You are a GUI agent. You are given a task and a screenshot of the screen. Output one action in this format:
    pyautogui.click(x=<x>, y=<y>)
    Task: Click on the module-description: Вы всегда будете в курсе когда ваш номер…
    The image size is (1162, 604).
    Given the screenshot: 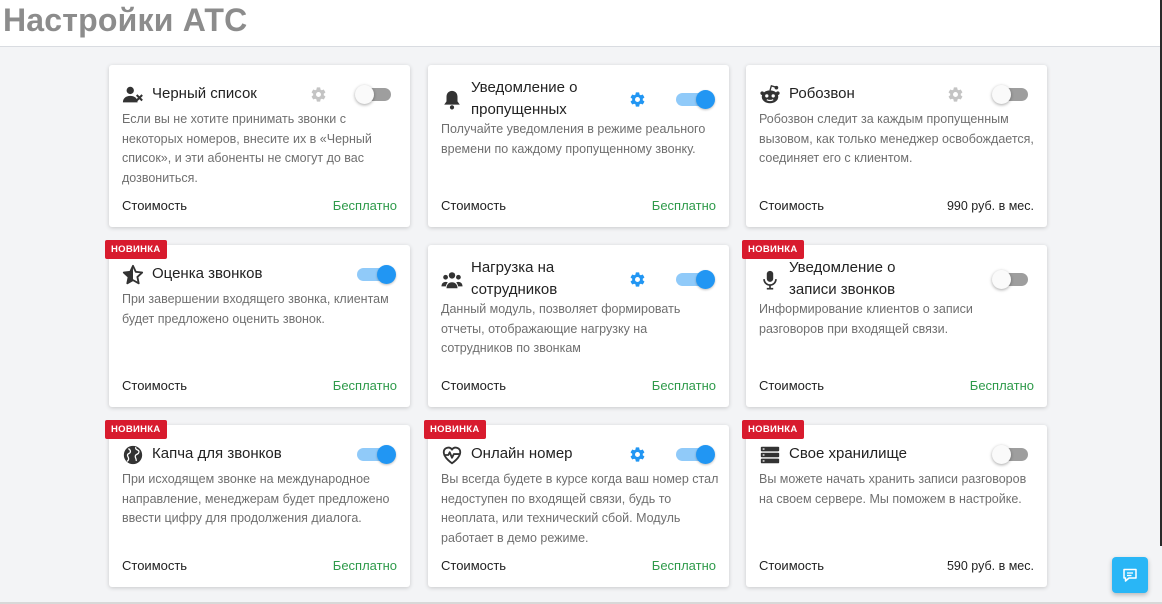 What is the action you would take?
    pyautogui.click(x=580, y=508)
    